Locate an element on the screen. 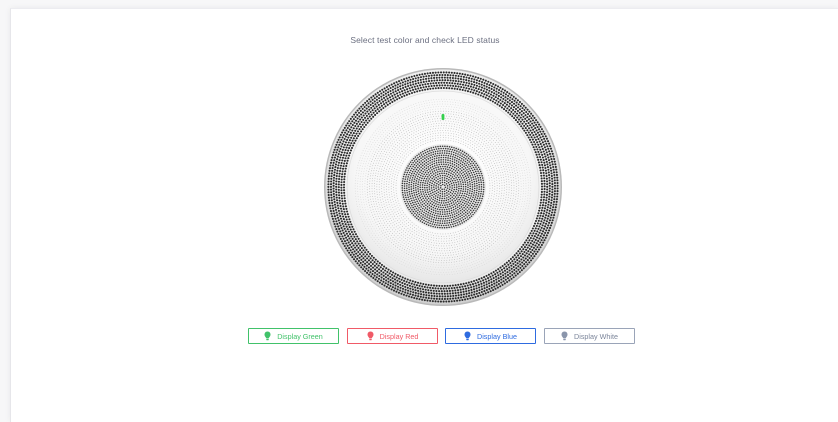  display-green-button: Display Green is located at coordinates (293, 336).